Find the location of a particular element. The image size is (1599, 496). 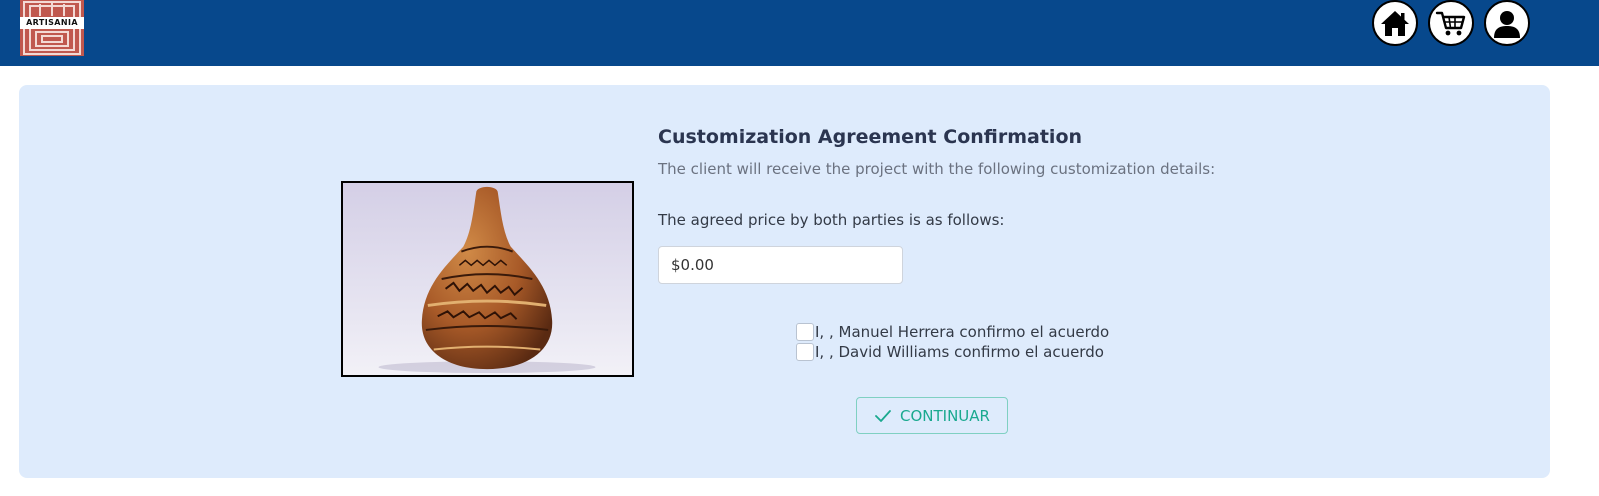

agreement-row-manuel: I, , Manuel Herrera confirmo el acuerdo is located at coordinates (952, 332).